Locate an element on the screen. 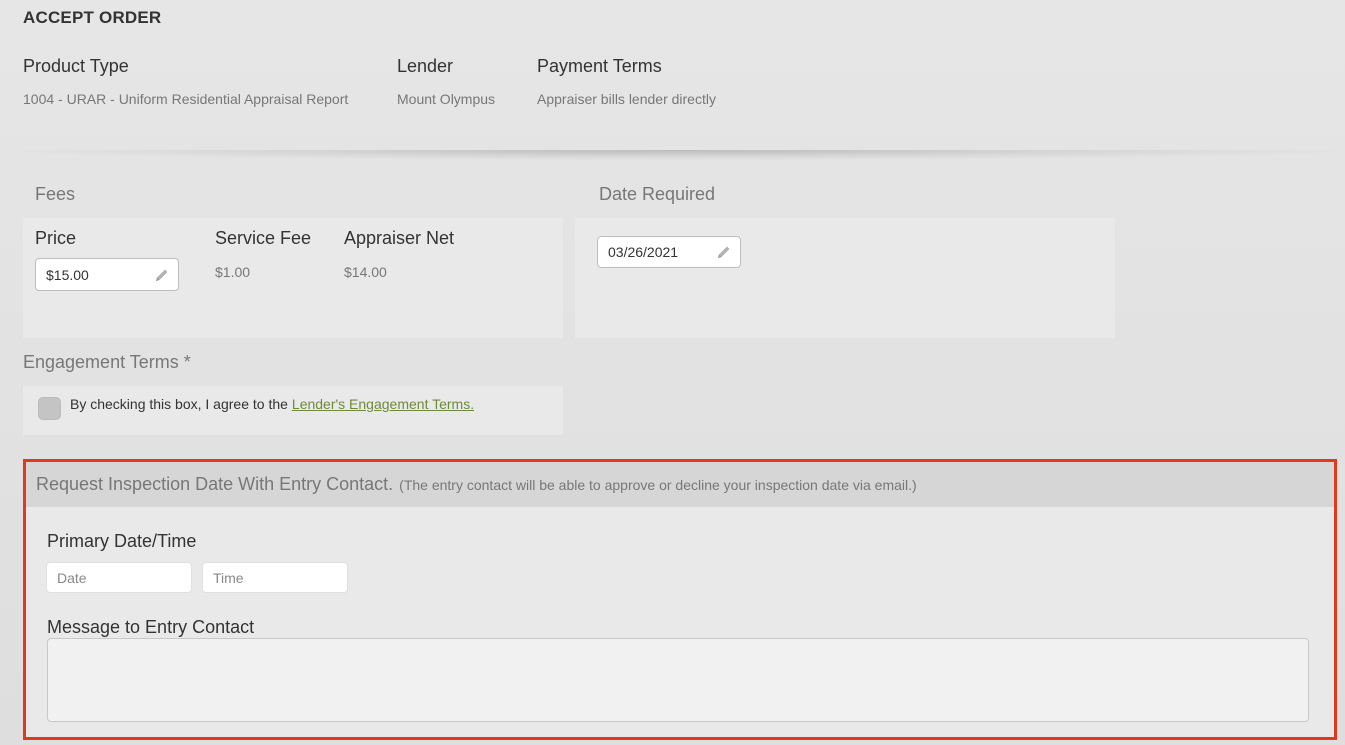  payment-terms-value: Appraiser bills lender directly is located at coordinates (626, 99).